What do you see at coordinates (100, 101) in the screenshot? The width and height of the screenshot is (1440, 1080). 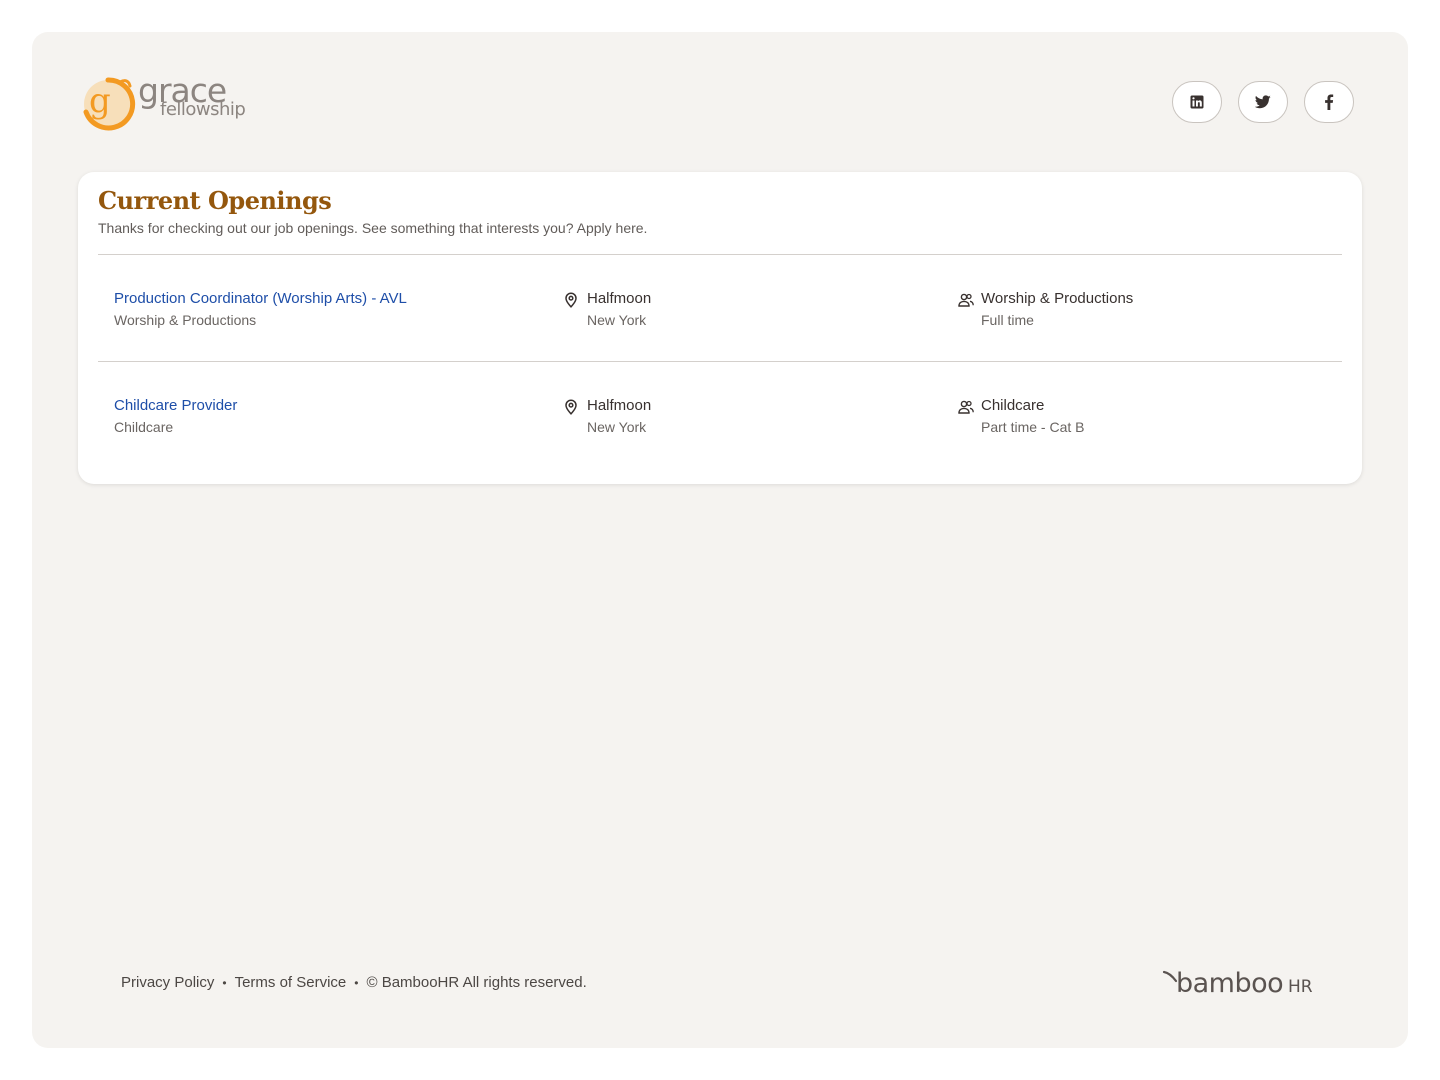 I see `svg-text: g` at bounding box center [100, 101].